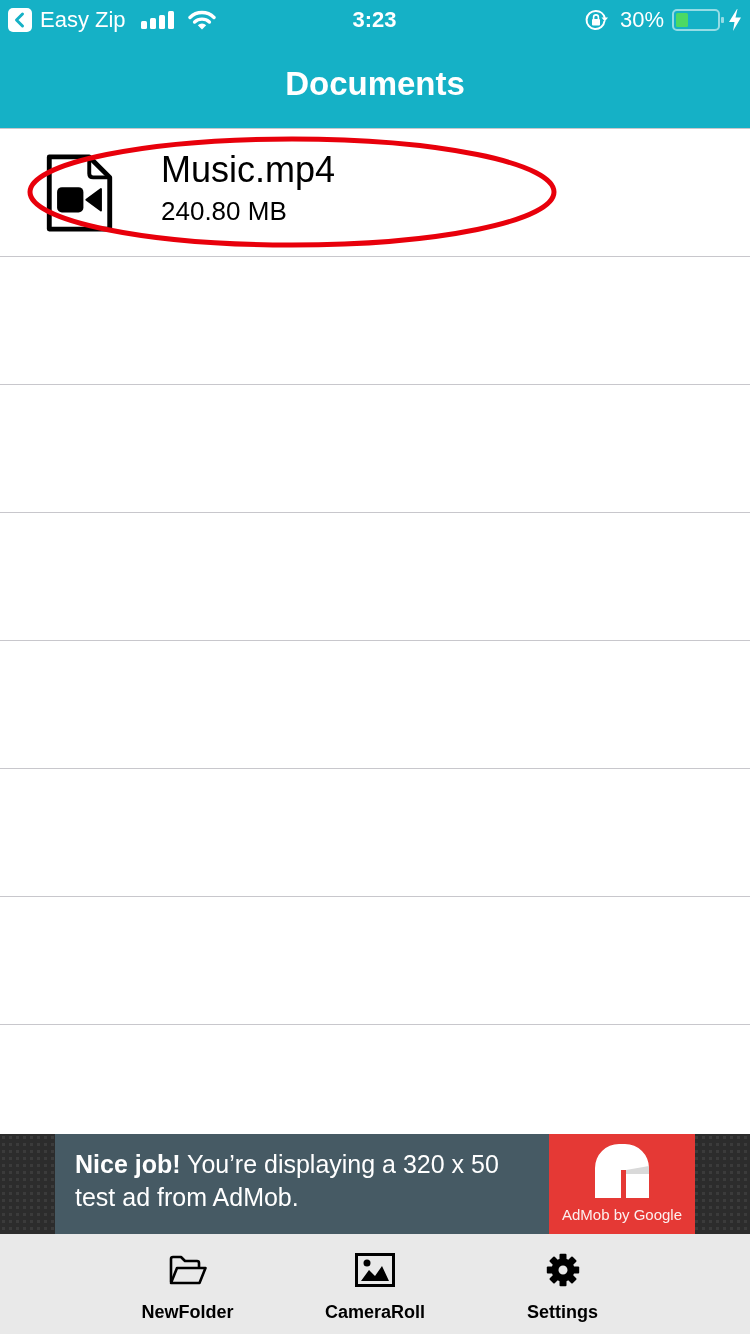 The height and width of the screenshot is (1334, 750). What do you see at coordinates (224, 211) in the screenshot?
I see `file-size: 240.80 MB` at bounding box center [224, 211].